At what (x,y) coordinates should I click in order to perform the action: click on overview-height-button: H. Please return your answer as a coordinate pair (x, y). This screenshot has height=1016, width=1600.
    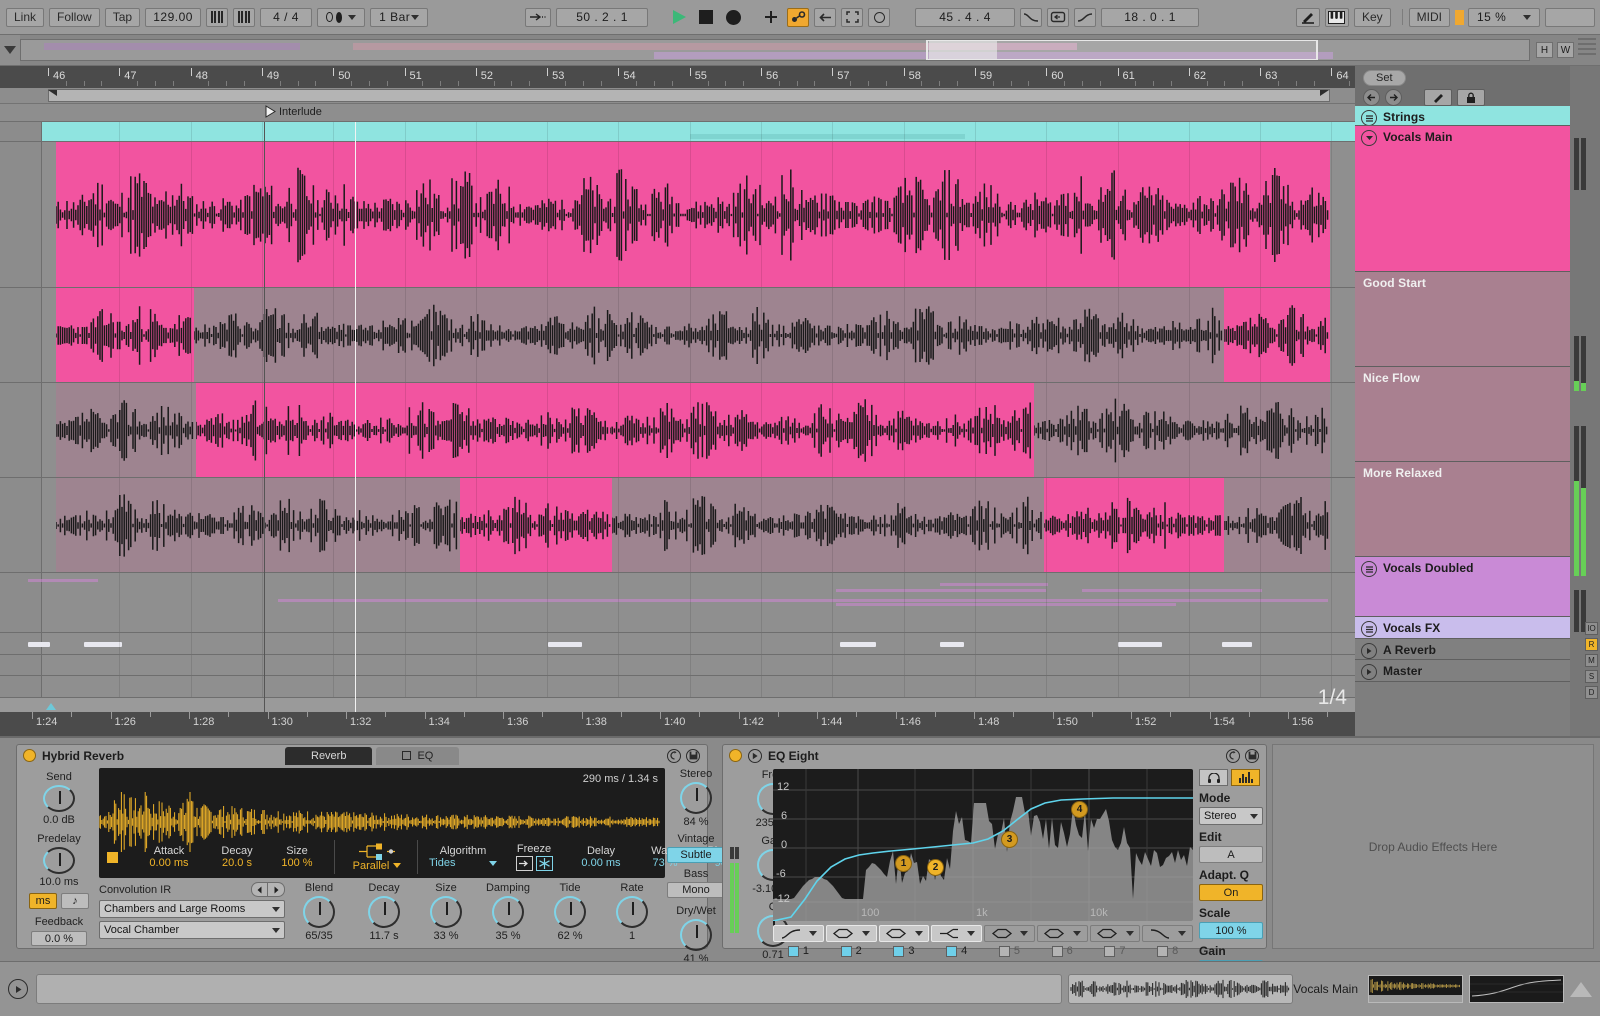
    Looking at the image, I should click on (1544, 50).